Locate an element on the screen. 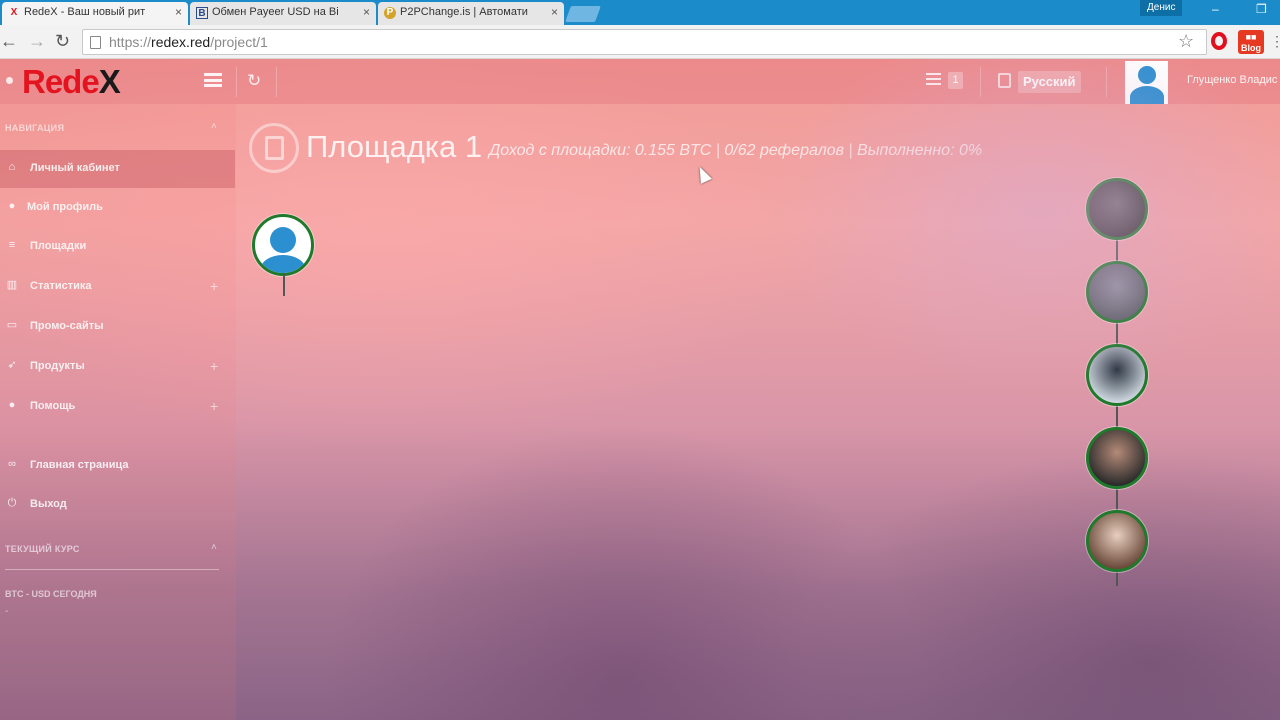  opera-extension-icon is located at coordinates (1219, 41).